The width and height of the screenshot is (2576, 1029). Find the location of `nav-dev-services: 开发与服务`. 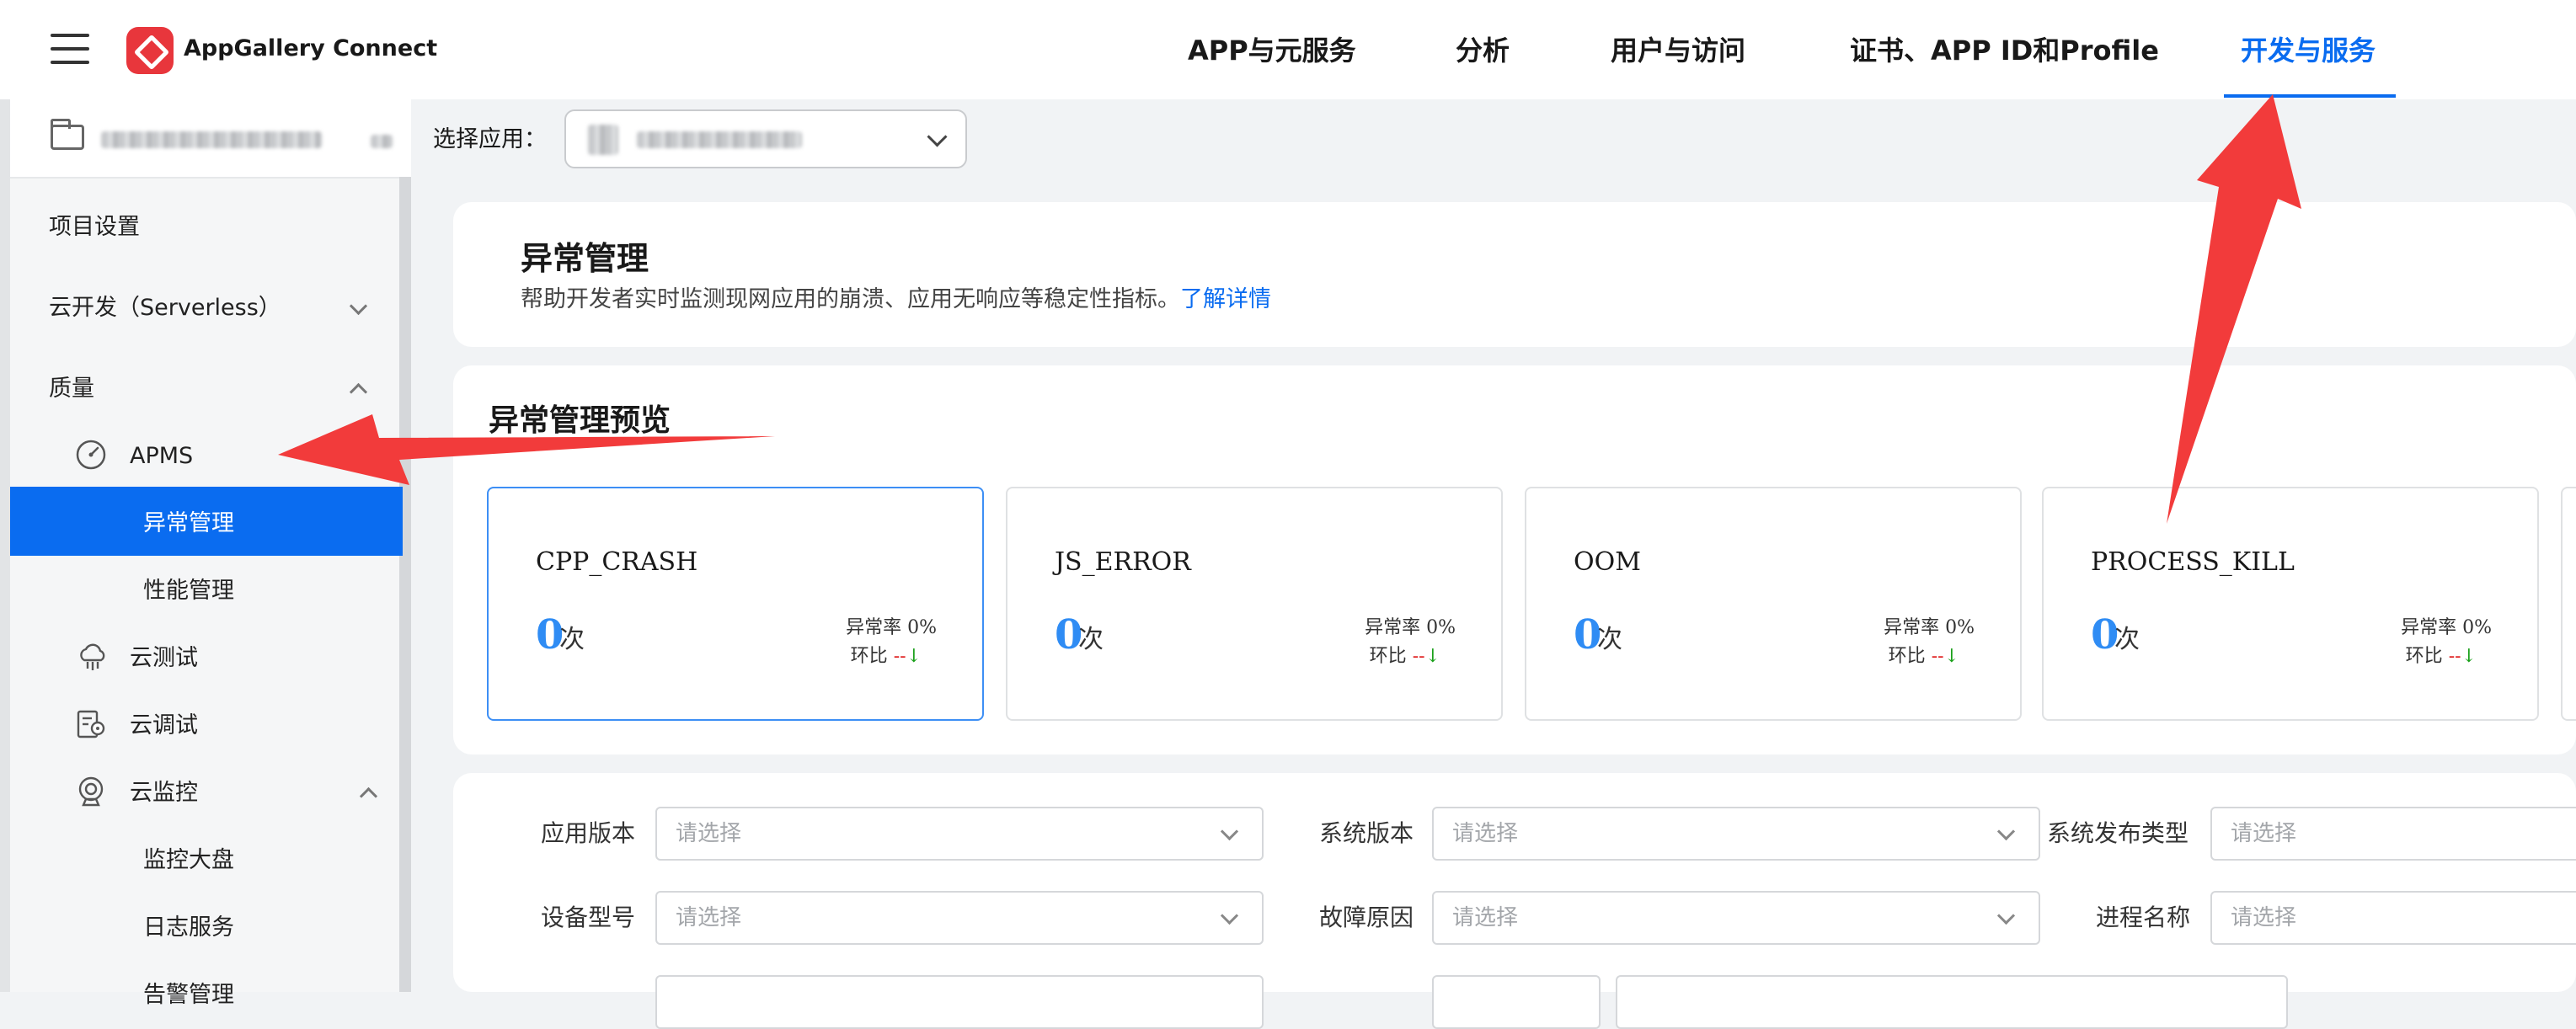

nav-dev-services: 开发与服务 is located at coordinates (2308, 50).